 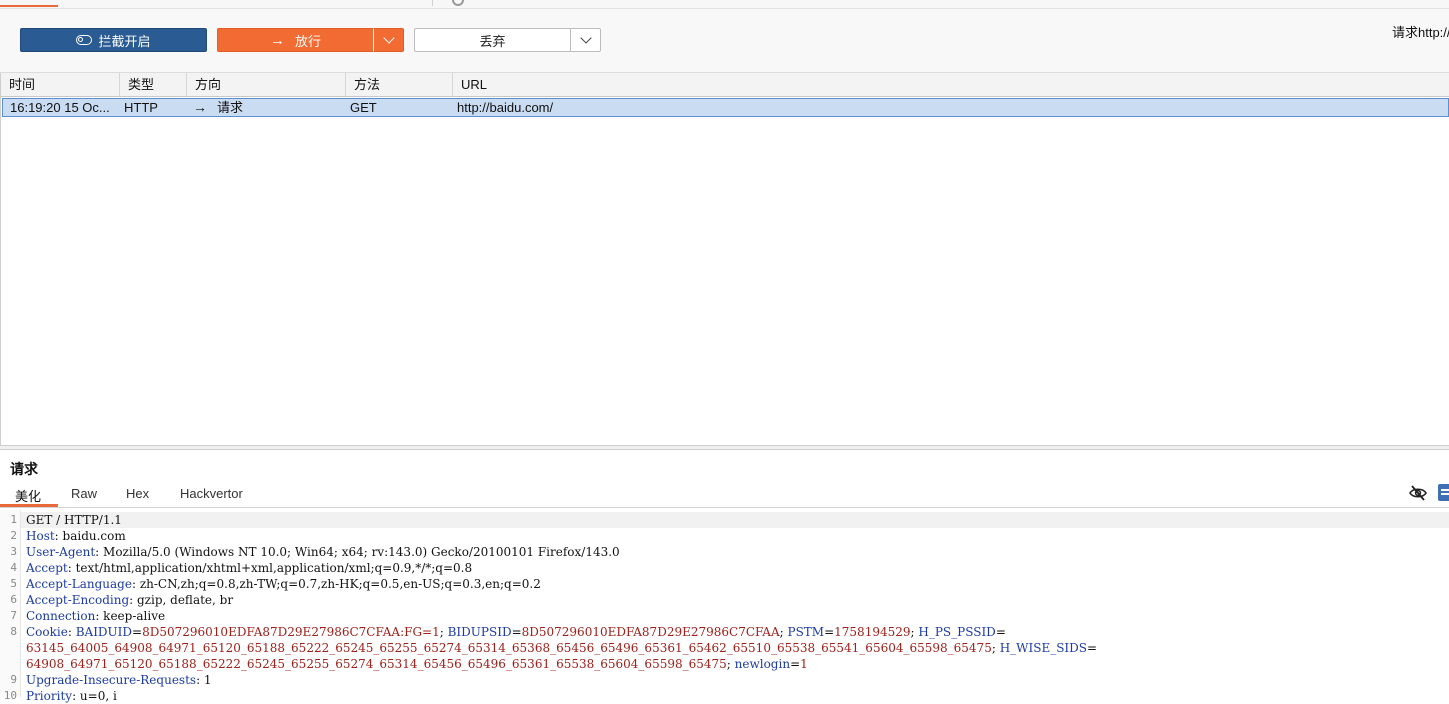 What do you see at coordinates (10, 695) in the screenshot?
I see `line-number: 10` at bounding box center [10, 695].